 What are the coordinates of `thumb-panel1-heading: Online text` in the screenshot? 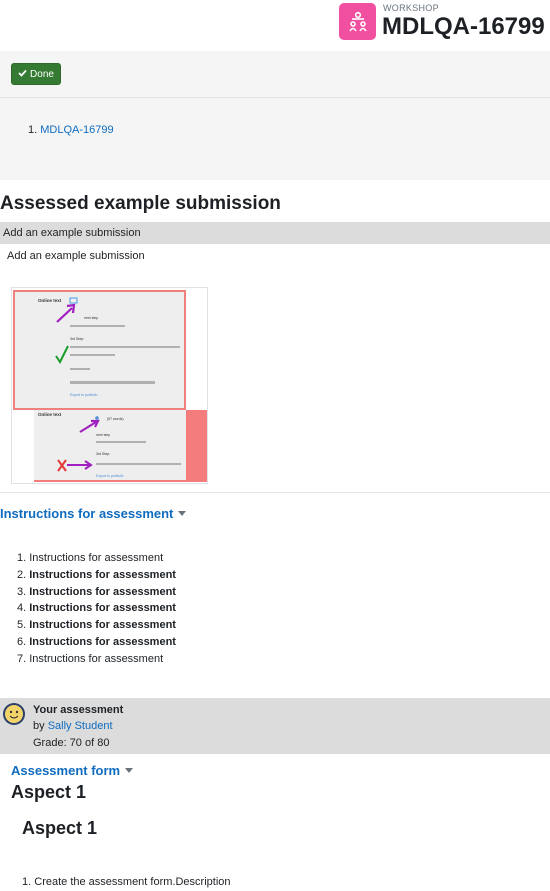 It's located at (50, 300).